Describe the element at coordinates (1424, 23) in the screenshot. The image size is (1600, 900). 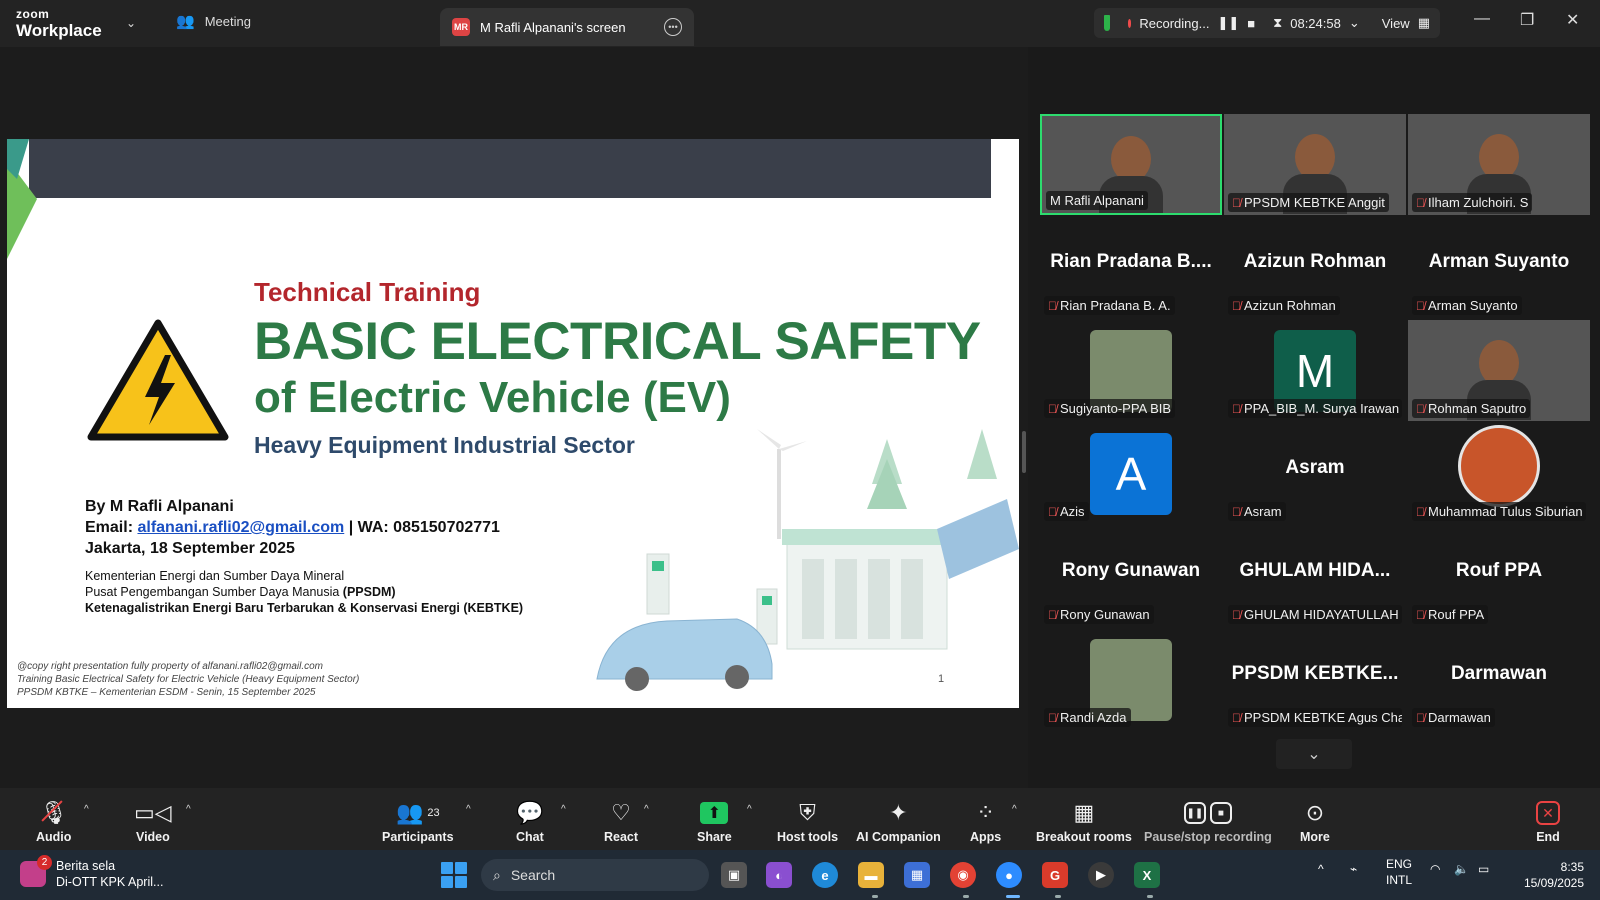
I see `view-layout-icon: ▦` at that location.